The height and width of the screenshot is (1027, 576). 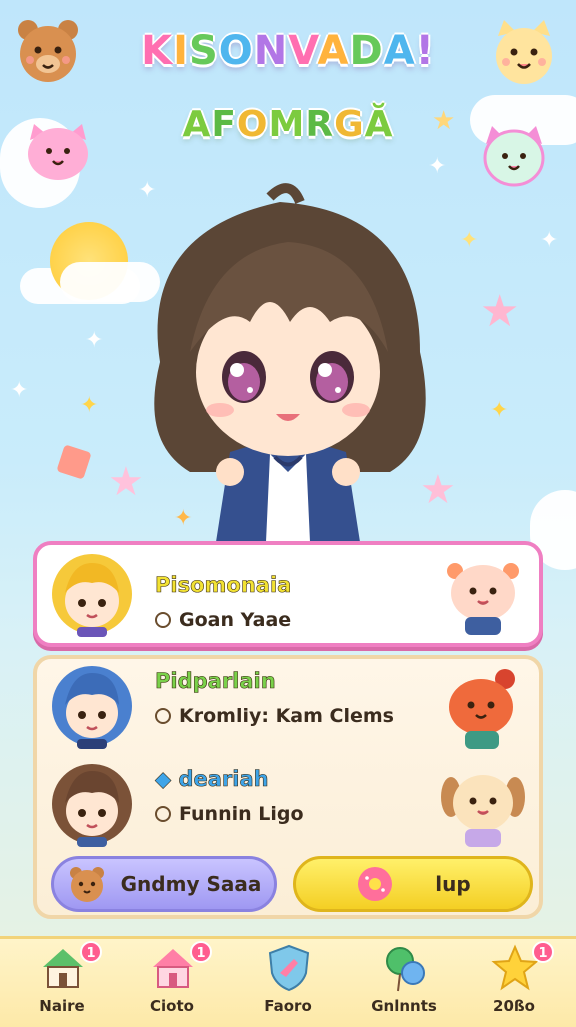 I want to click on player-name: ◆ deariah, so click(x=212, y=779).